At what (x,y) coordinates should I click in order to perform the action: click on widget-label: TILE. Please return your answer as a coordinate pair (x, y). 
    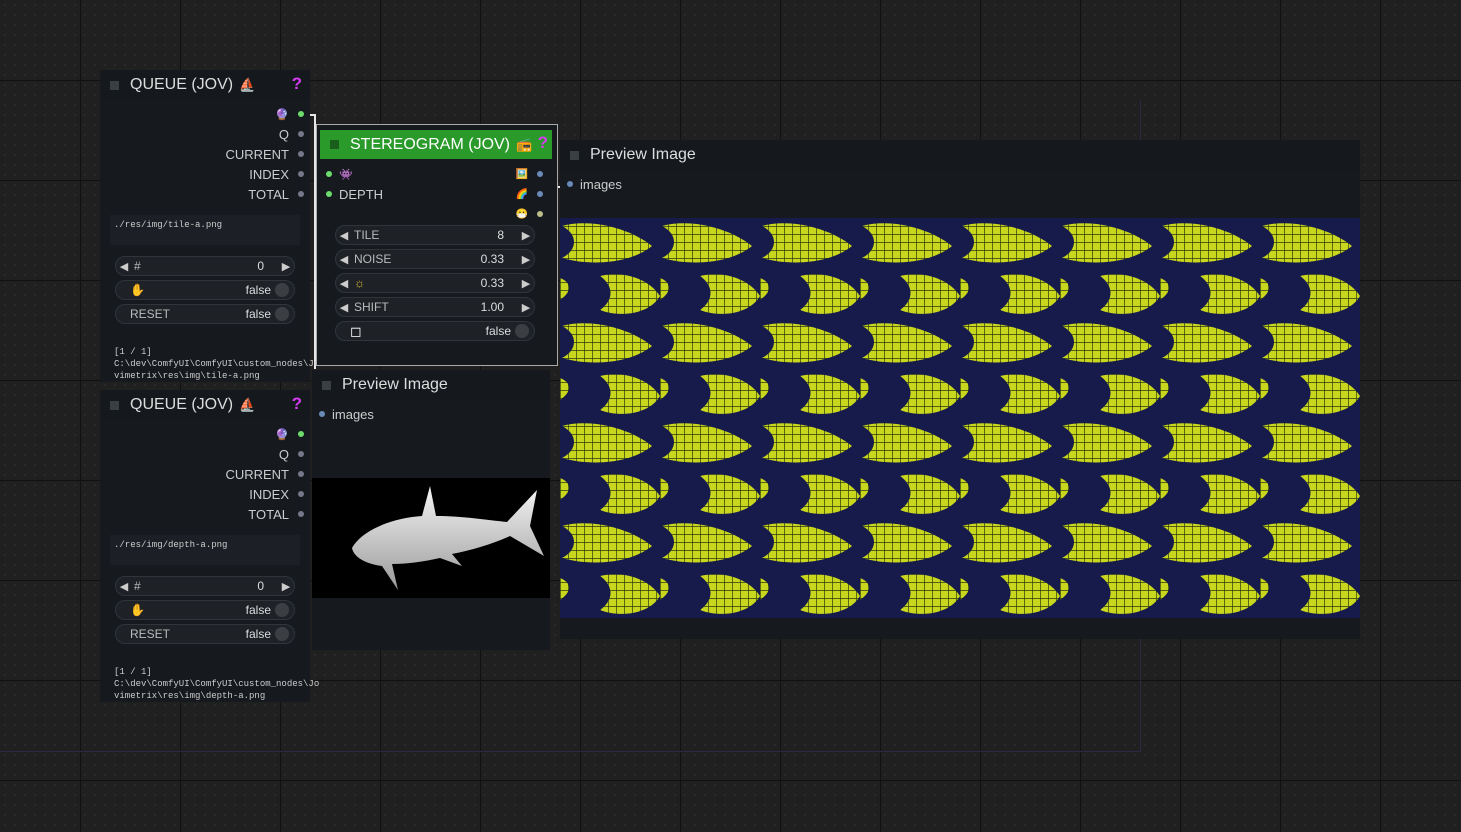
    Looking at the image, I should click on (367, 235).